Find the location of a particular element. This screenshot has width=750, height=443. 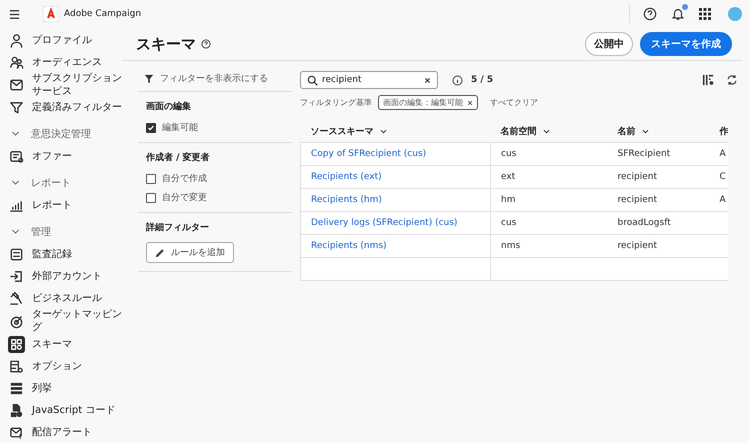

schema-link: Recipients (hm) is located at coordinates (346, 200).